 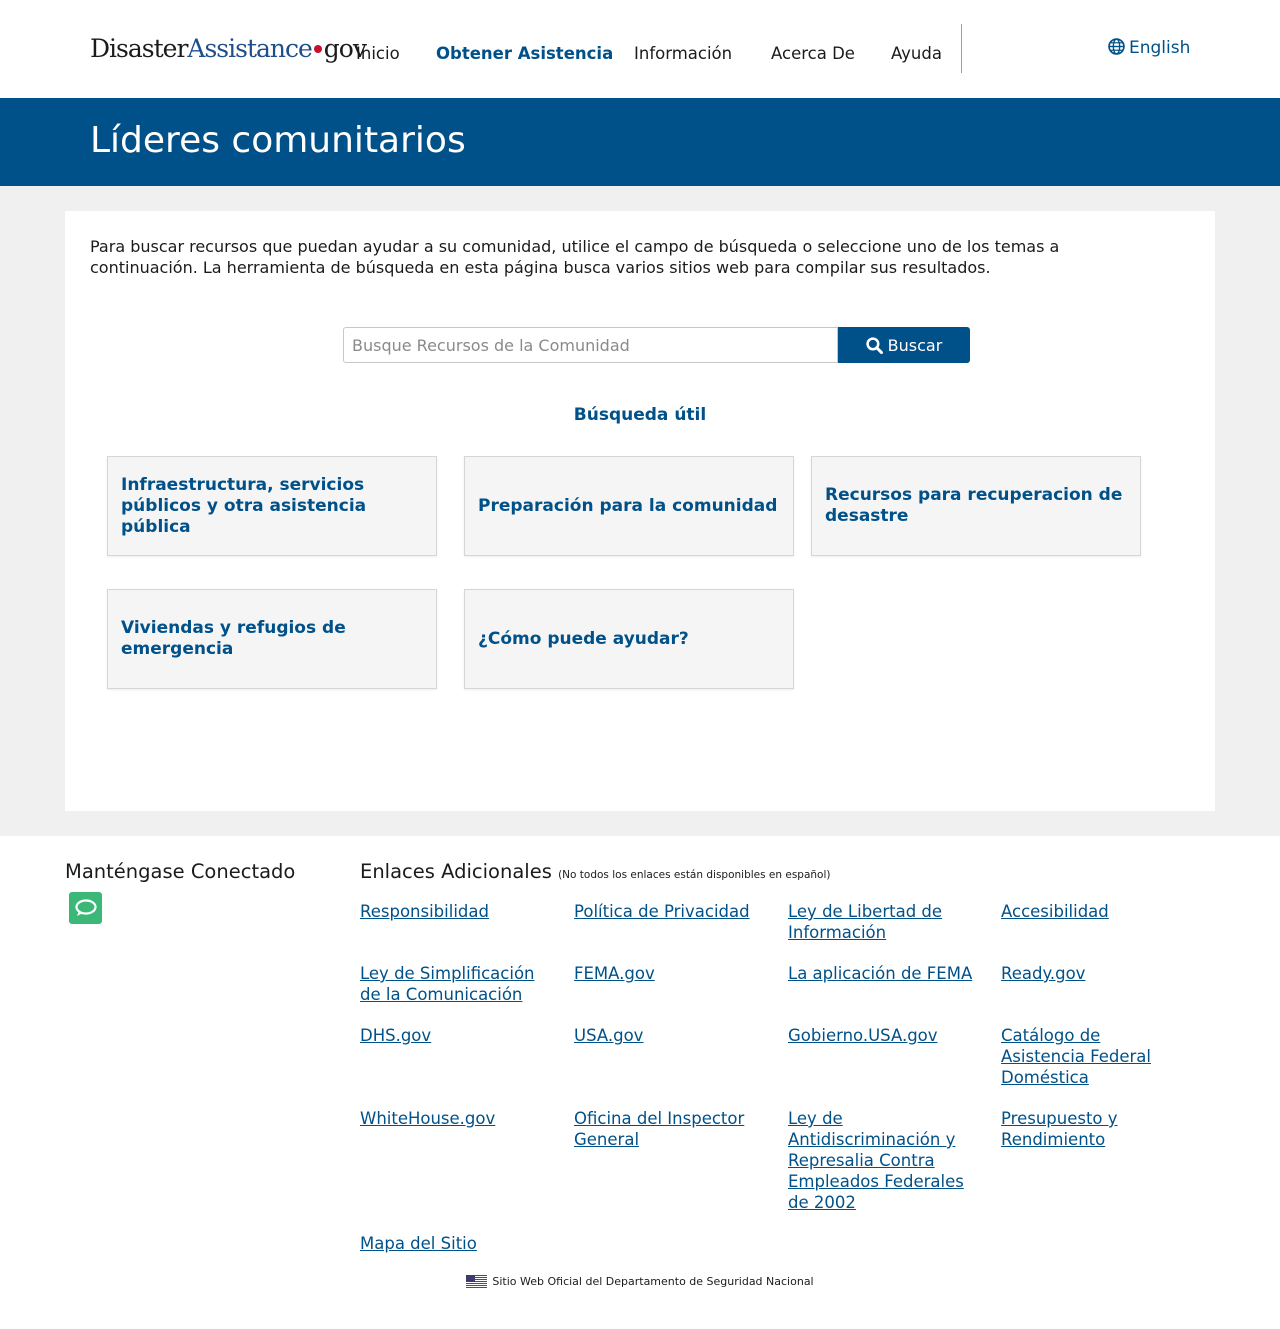 I want to click on community-search-input, so click(x=590, y=345).